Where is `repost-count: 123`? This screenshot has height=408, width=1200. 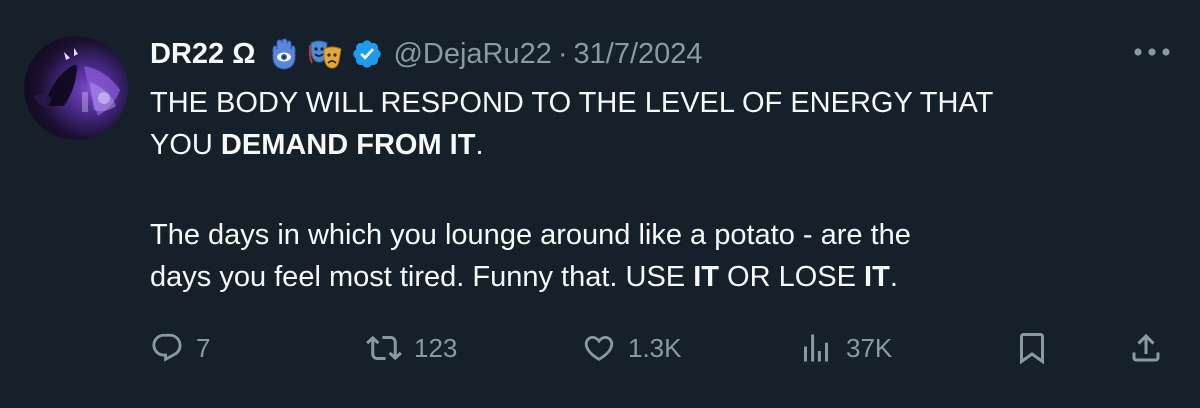
repost-count: 123 is located at coordinates (436, 347).